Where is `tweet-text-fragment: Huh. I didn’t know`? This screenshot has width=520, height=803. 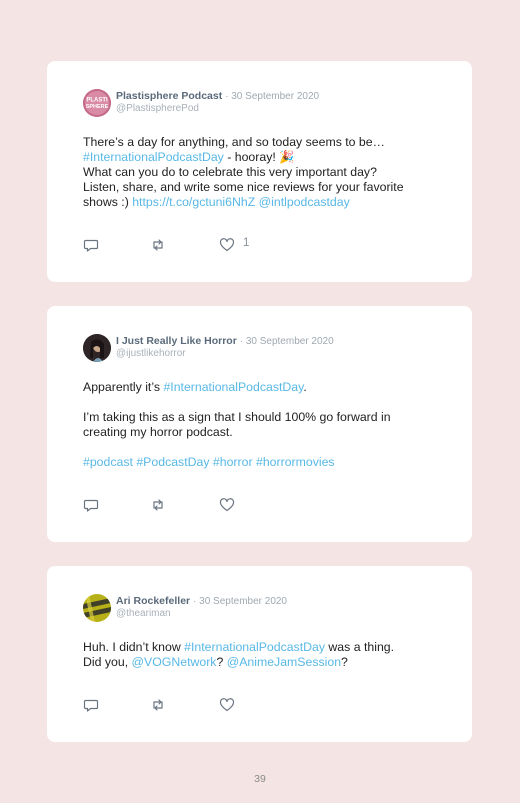 tweet-text-fragment: Huh. I didn’t know is located at coordinates (134, 647).